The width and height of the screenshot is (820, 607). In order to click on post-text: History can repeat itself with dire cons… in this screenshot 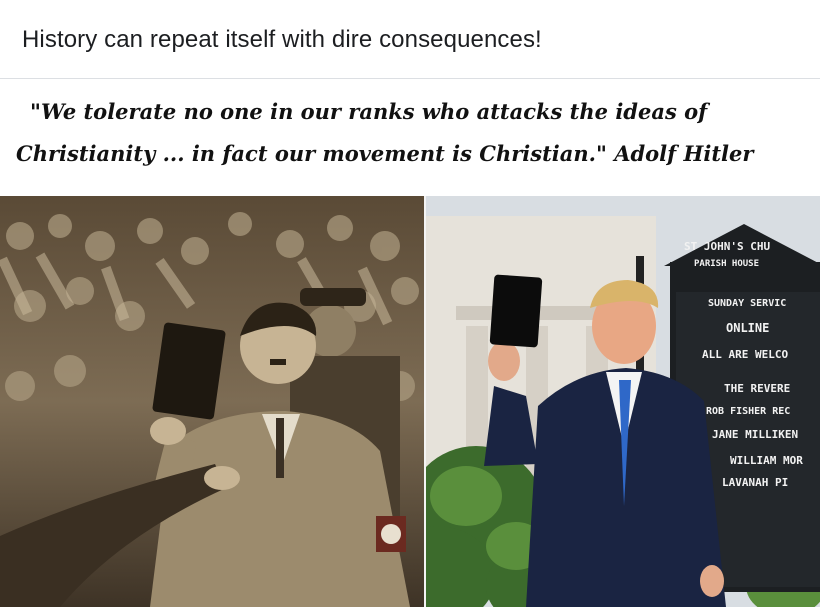, I will do `click(282, 39)`.